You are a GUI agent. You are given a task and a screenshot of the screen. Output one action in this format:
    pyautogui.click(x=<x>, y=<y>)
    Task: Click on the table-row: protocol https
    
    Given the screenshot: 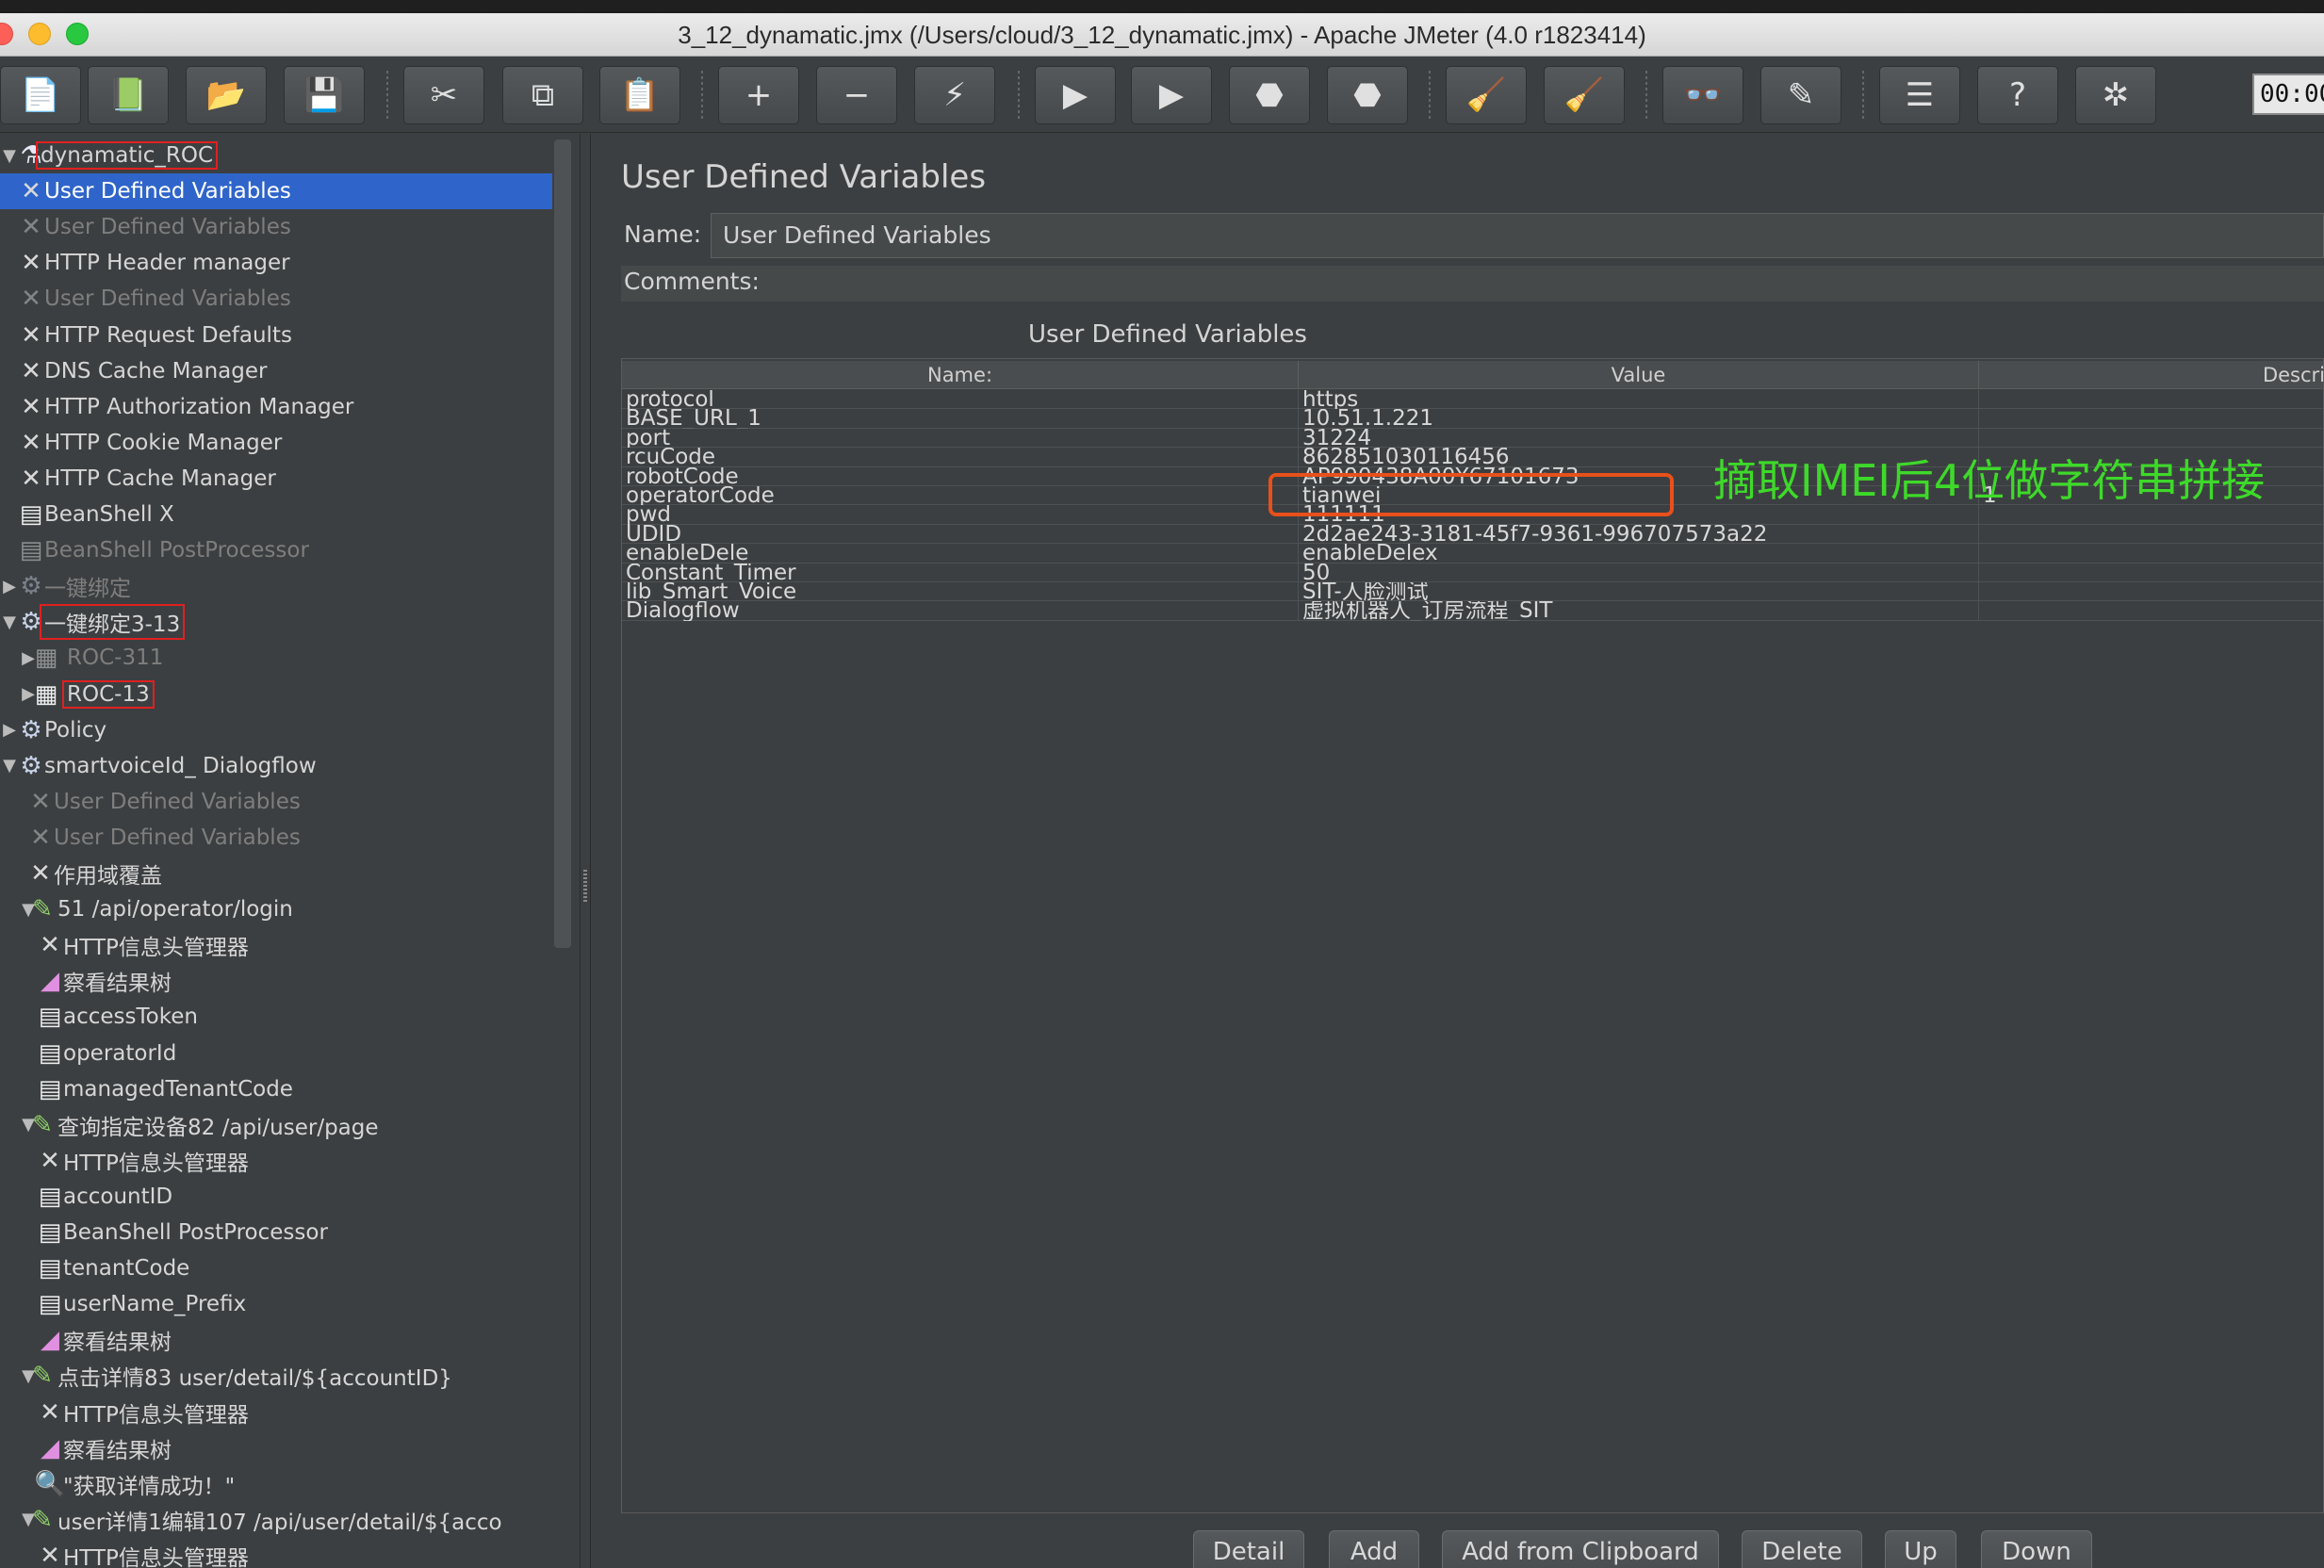 What is the action you would take?
    pyautogui.click(x=1472, y=400)
    